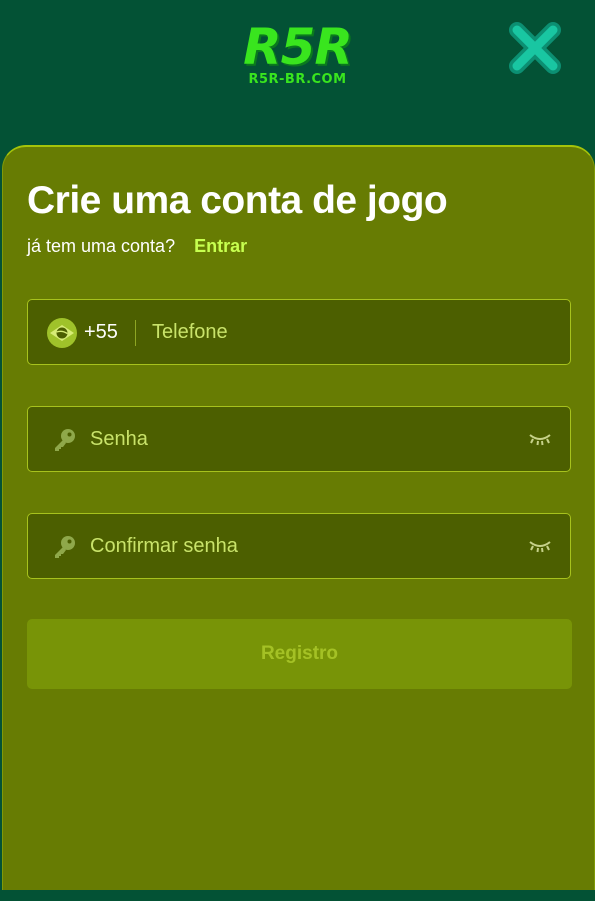 Image resolution: width=595 pixels, height=901 pixels. I want to click on page-title: Crie uma conta de jogo, so click(237, 200).